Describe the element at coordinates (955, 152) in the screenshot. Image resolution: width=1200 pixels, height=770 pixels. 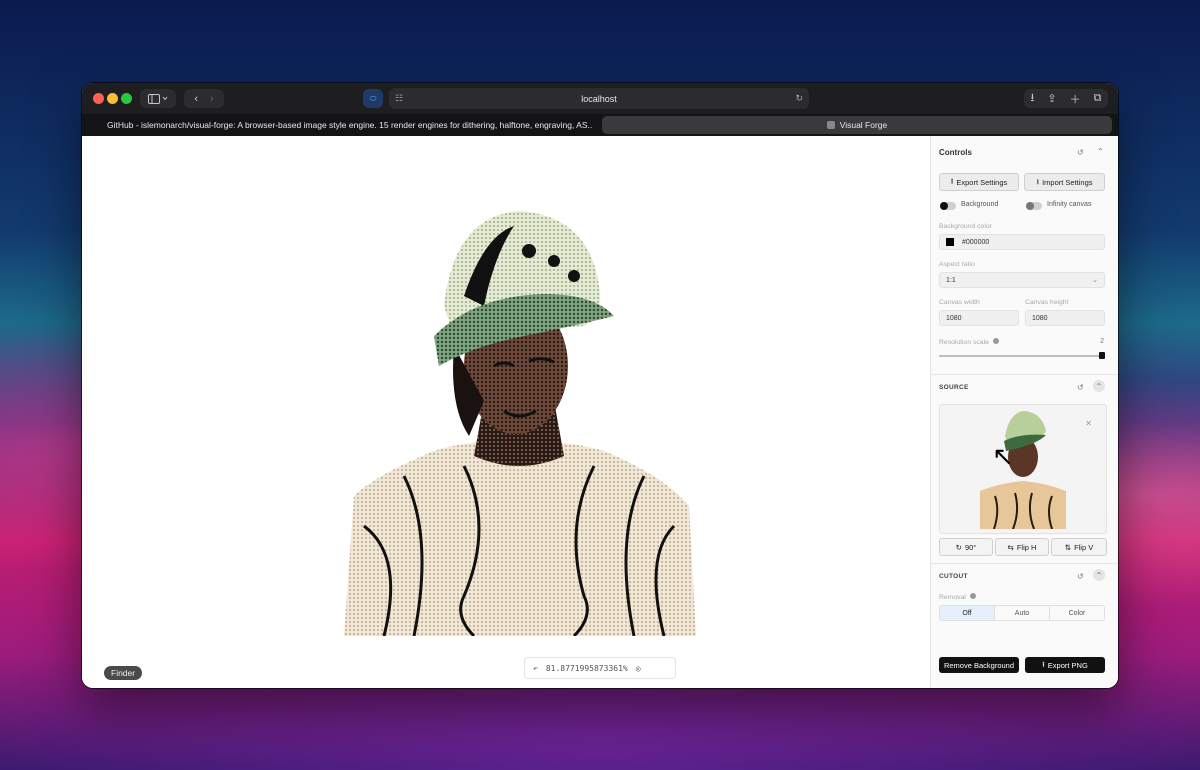
I see `controls-title: Controls` at that location.